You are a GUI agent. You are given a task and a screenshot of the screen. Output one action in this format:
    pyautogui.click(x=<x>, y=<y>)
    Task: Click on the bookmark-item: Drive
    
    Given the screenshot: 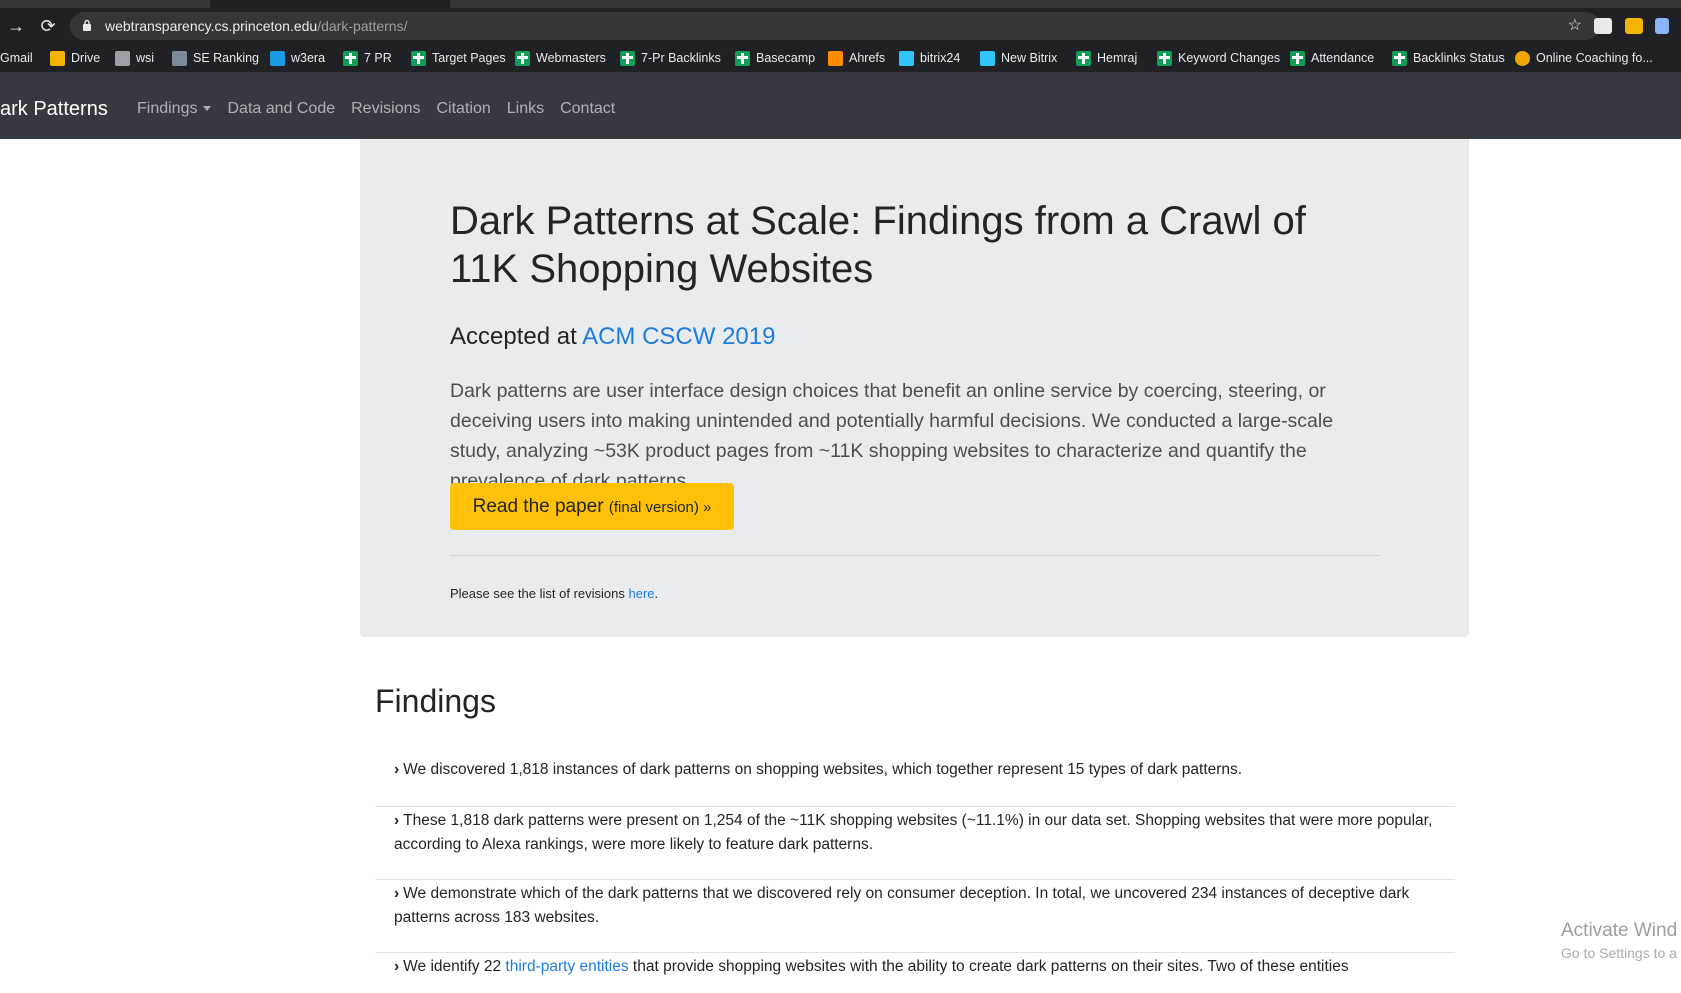 What is the action you would take?
    pyautogui.click(x=75, y=58)
    